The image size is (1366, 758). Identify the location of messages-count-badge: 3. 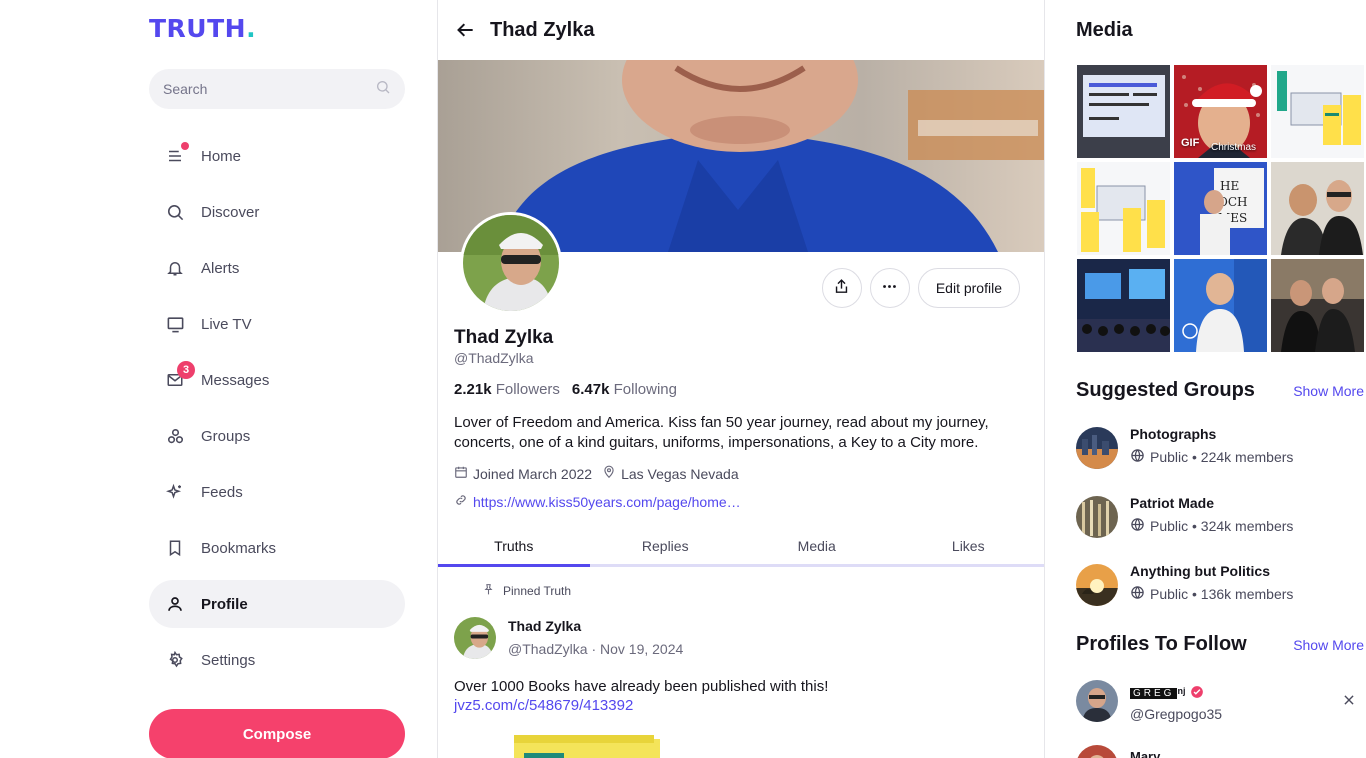
(186, 370).